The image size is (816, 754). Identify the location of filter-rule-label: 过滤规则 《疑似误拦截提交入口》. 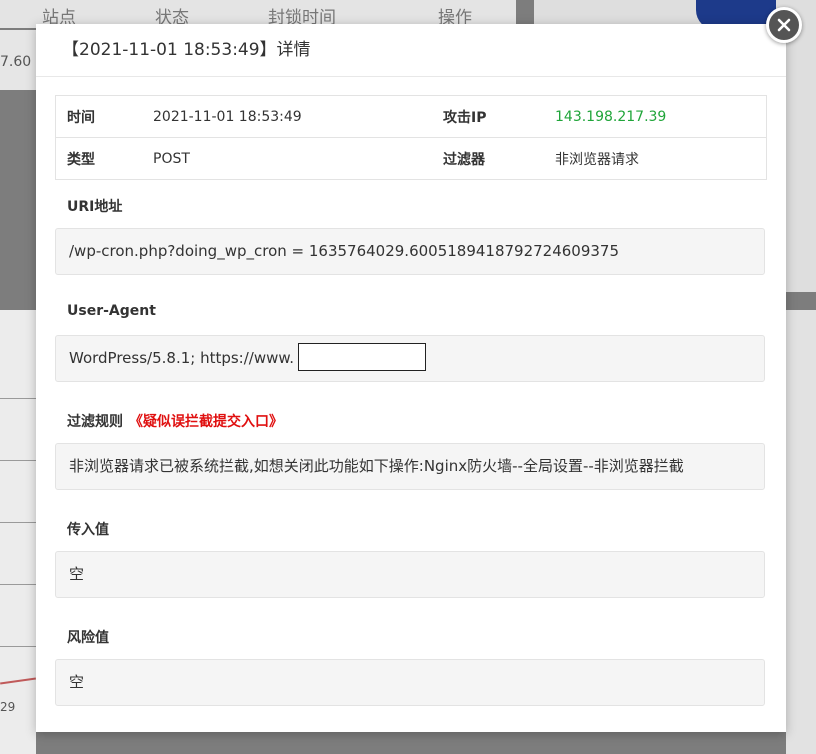
(175, 421).